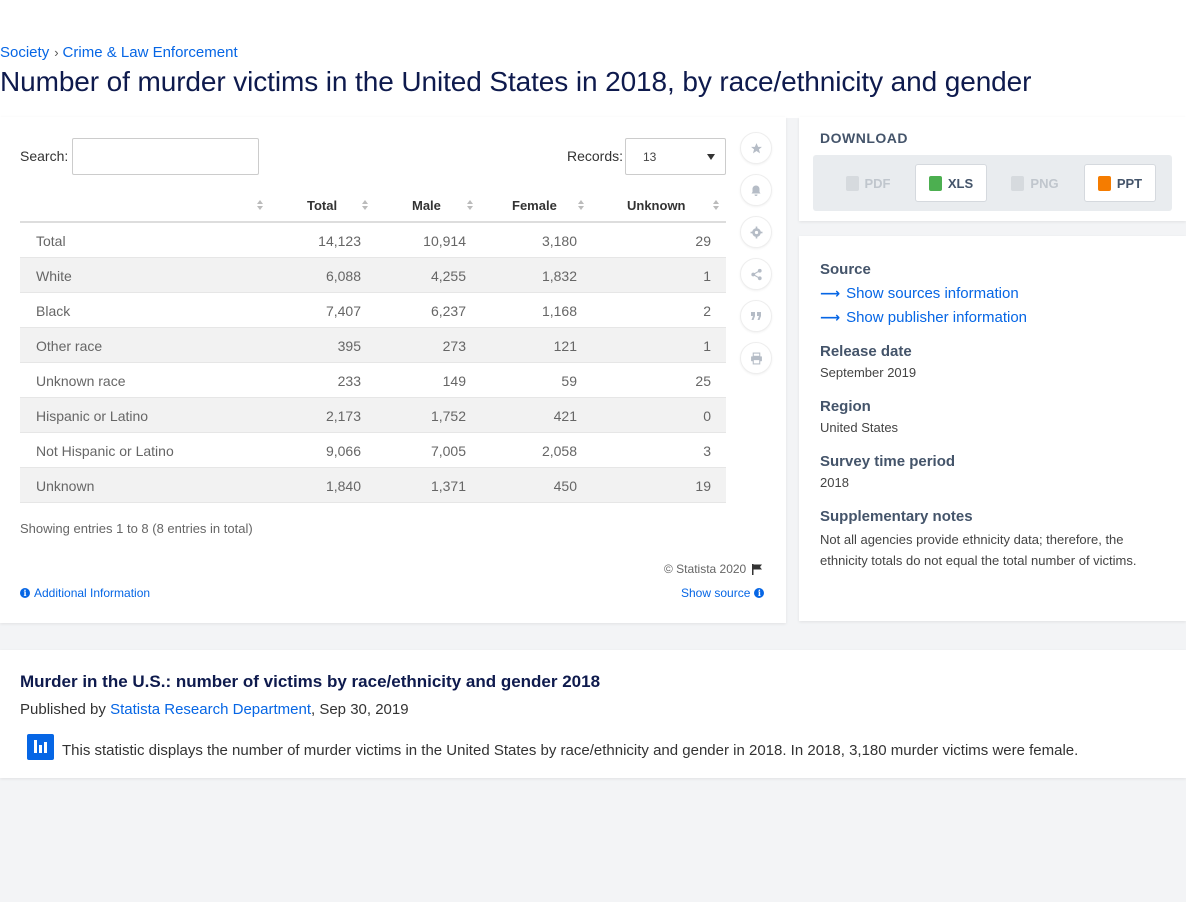  I want to click on survey-period-value: 2018, so click(834, 482).